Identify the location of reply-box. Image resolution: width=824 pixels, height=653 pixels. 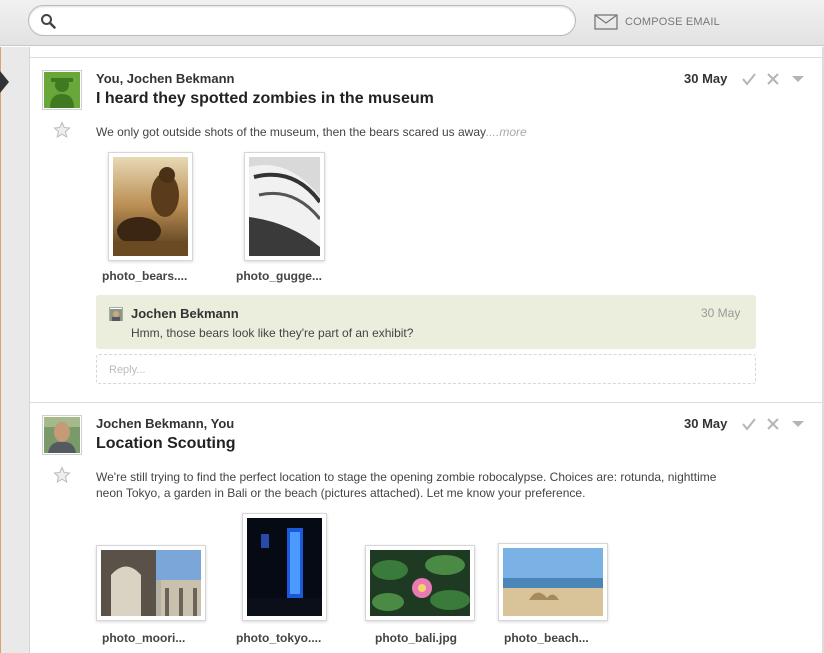
(426, 369).